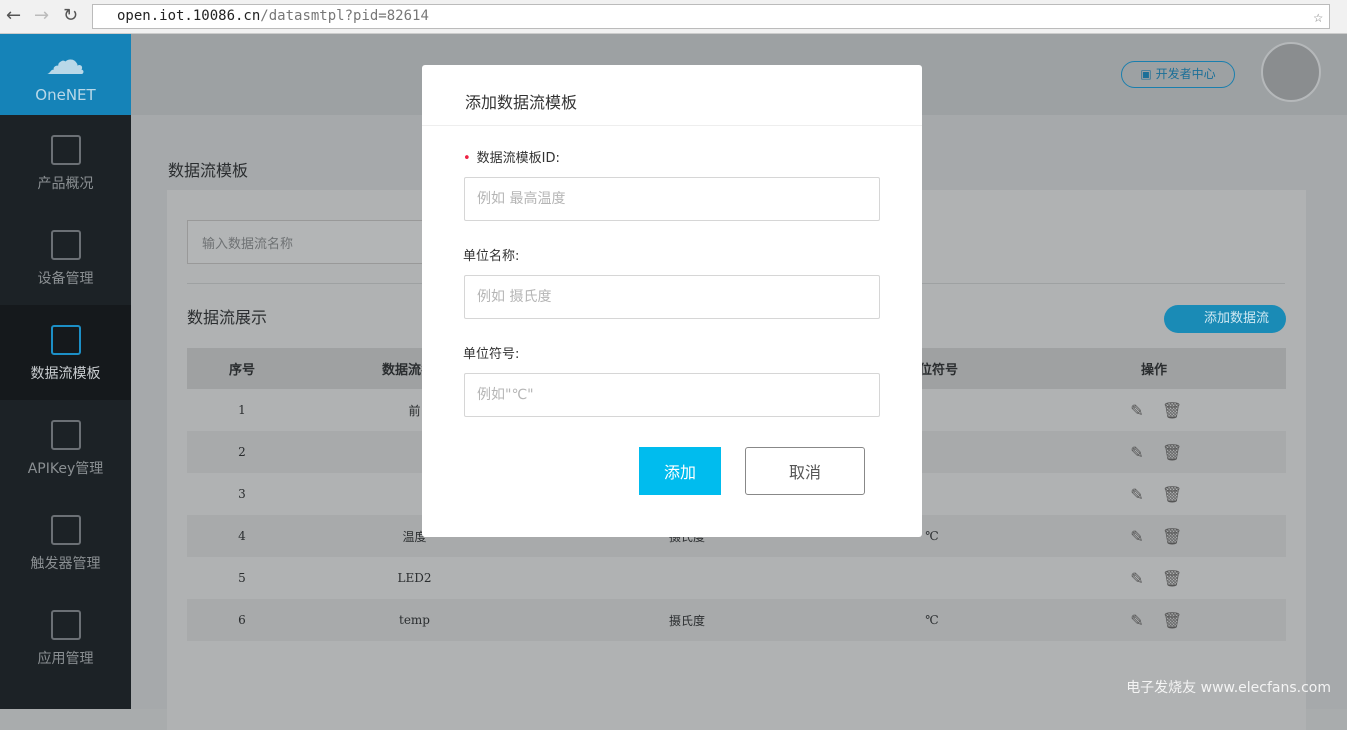  Describe the element at coordinates (687, 578) in the screenshot. I see `cell-unit` at that location.